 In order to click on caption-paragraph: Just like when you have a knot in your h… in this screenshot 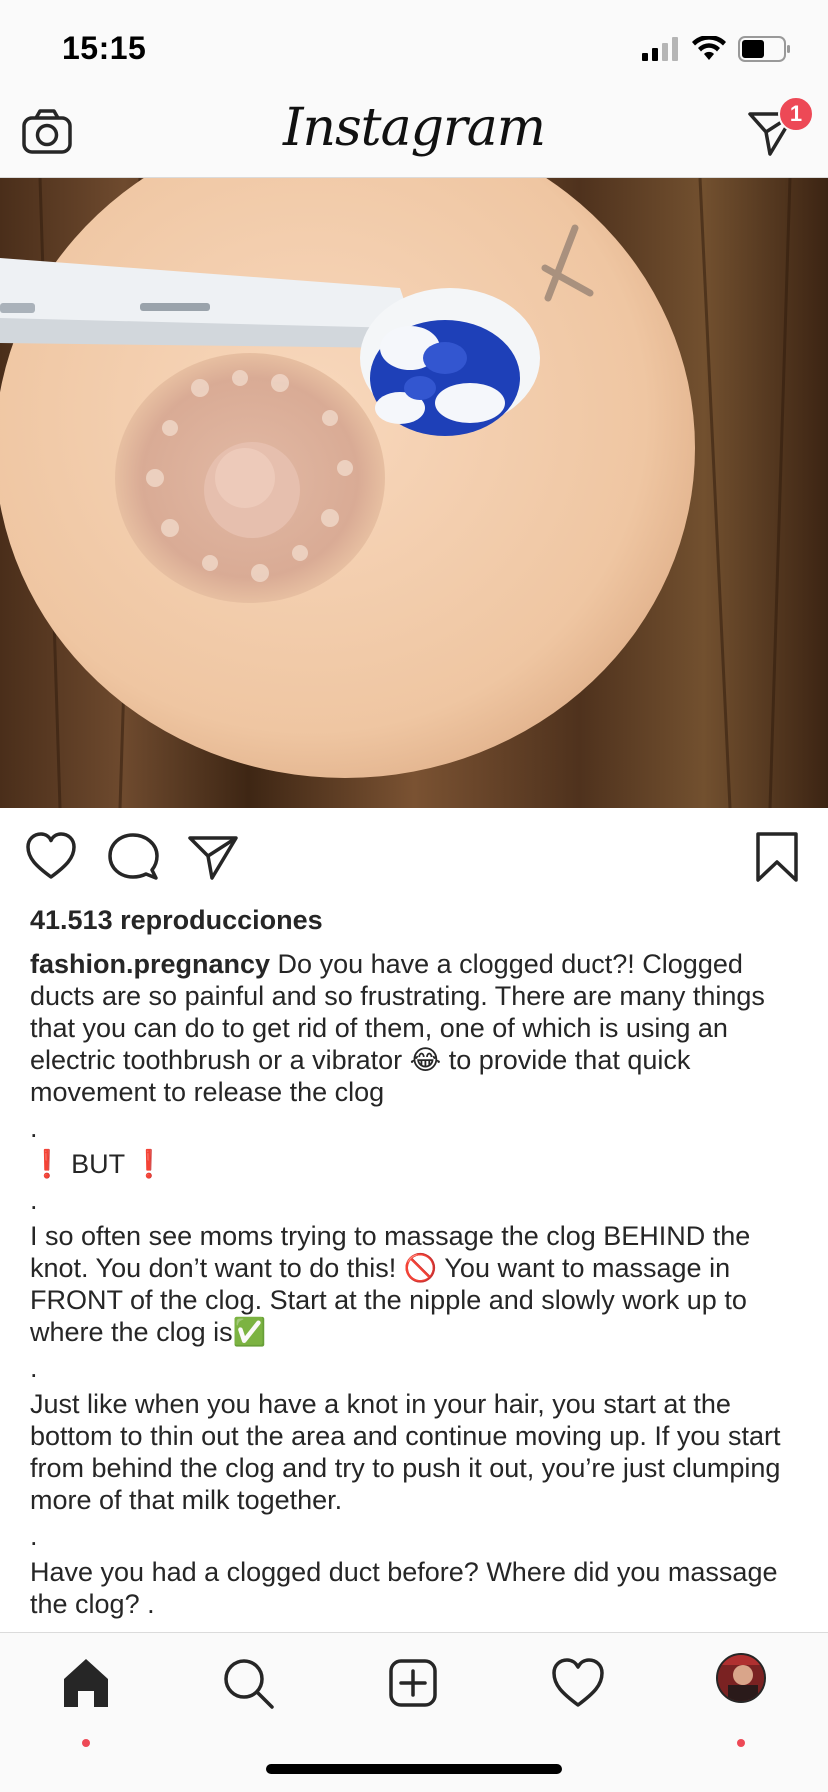, I will do `click(405, 1452)`.